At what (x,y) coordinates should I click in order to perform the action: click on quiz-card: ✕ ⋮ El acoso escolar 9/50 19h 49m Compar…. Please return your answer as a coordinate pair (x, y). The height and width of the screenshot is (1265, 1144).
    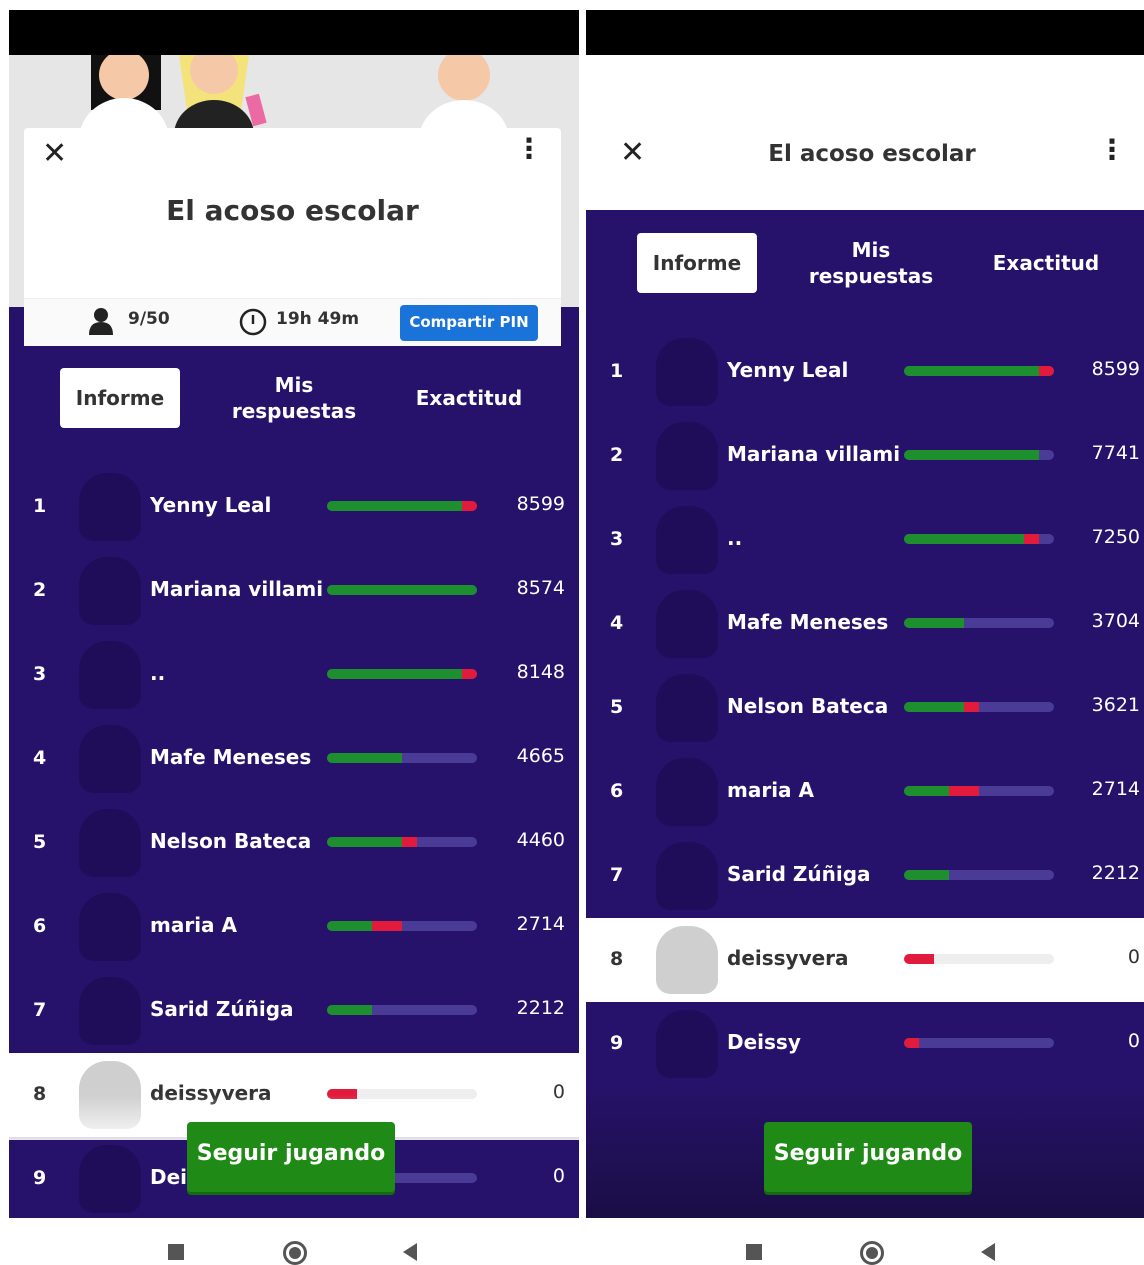
    Looking at the image, I should click on (292, 237).